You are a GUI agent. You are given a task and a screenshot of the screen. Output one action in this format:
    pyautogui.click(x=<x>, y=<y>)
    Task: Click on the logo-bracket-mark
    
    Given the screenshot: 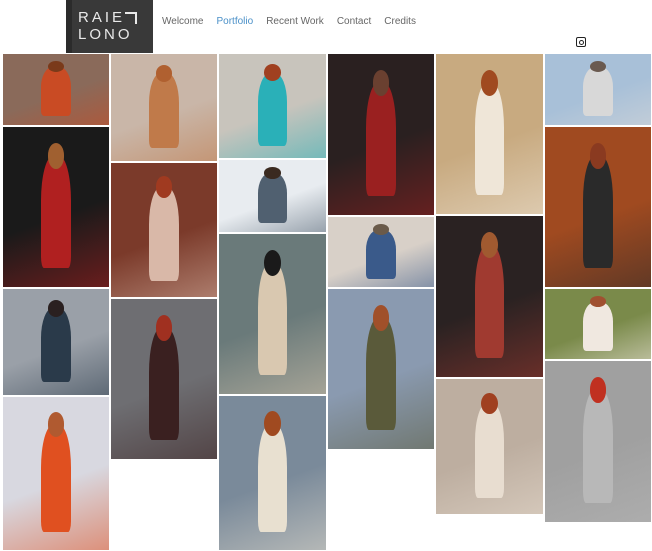 What is the action you would take?
    pyautogui.click(x=131, y=18)
    